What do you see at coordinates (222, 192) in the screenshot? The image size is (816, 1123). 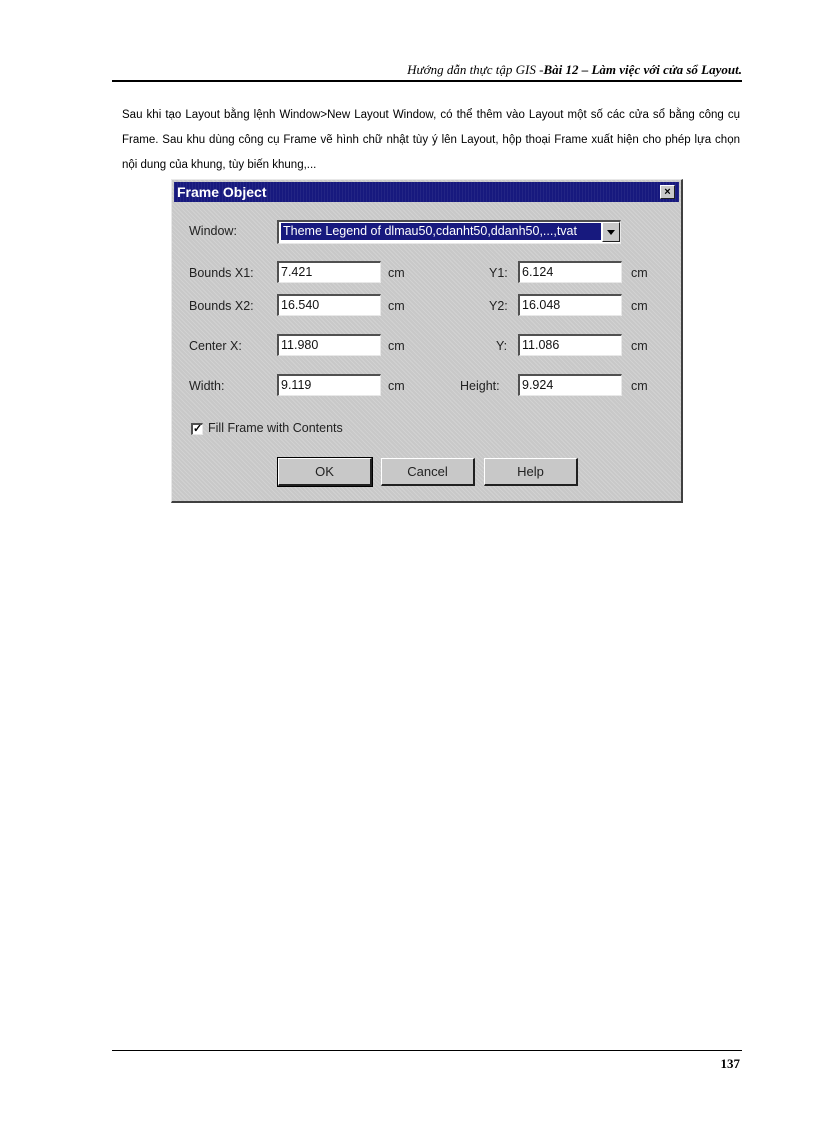 I see `dialog-title: Frame Object` at bounding box center [222, 192].